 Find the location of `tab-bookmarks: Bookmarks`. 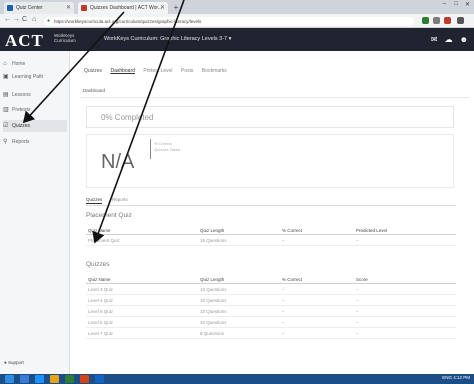

tab-bookmarks: Bookmarks is located at coordinates (214, 71).